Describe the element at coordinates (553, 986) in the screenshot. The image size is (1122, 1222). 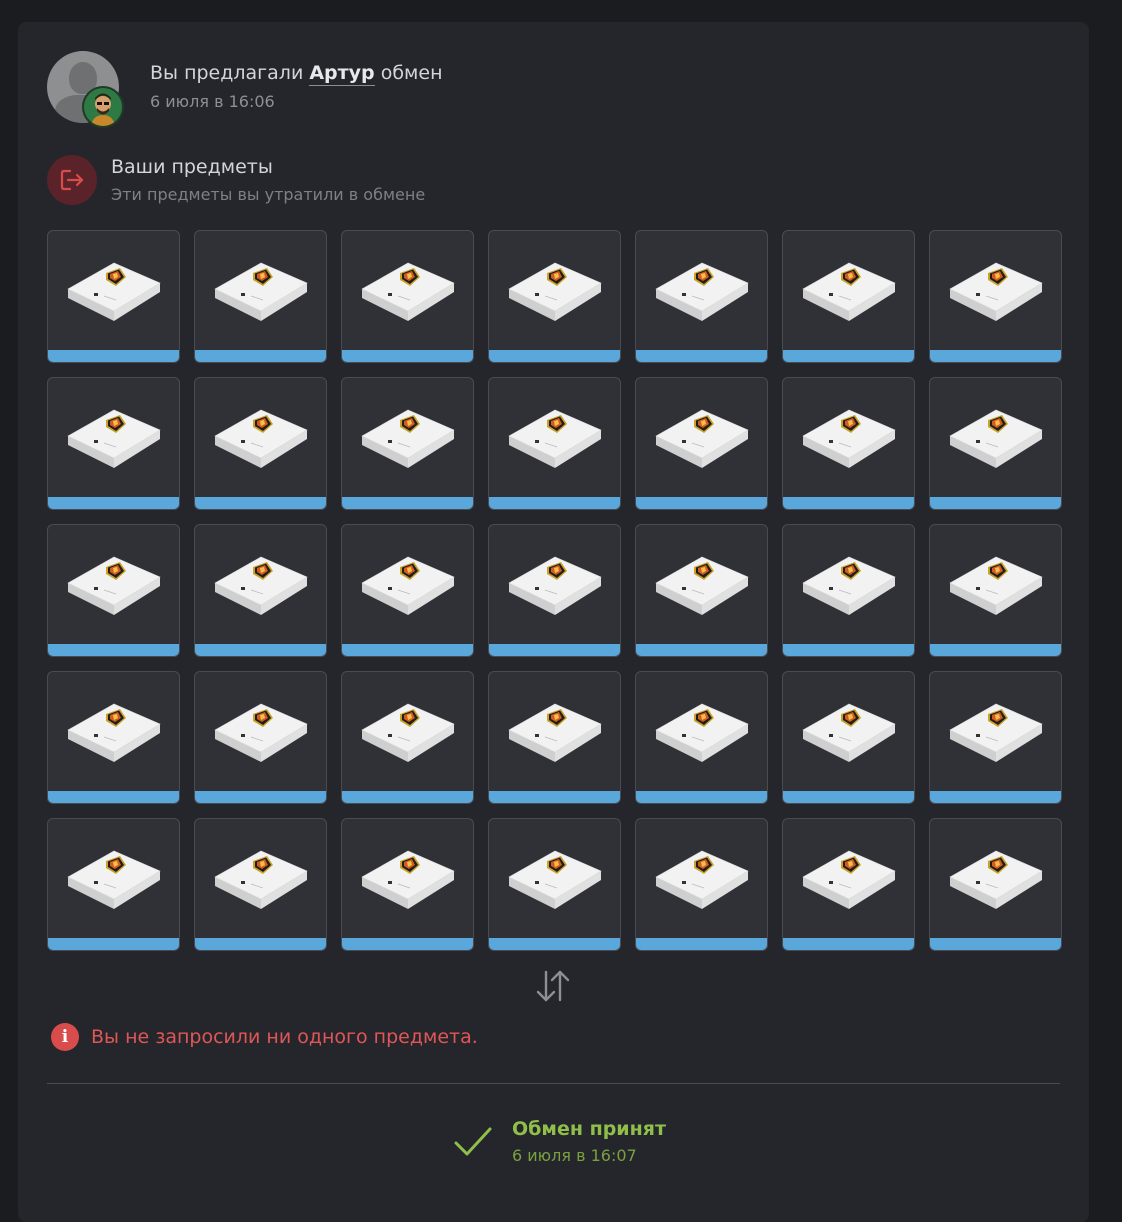
I see `swap-arrows-icon` at that location.